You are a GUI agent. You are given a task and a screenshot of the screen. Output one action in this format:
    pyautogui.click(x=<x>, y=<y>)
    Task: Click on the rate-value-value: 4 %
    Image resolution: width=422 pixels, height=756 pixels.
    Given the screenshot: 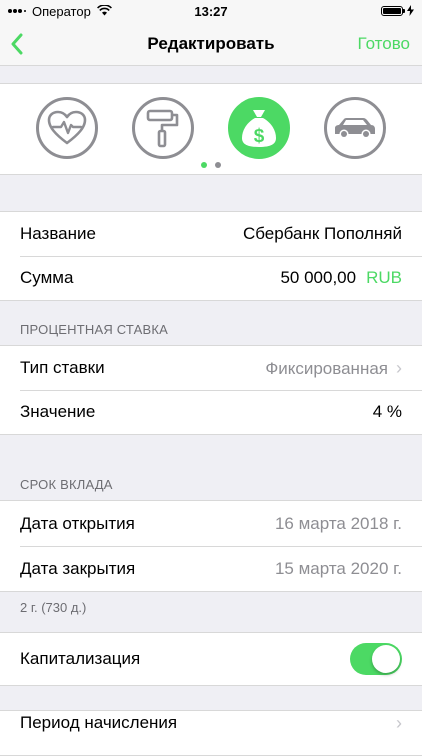 What is the action you would take?
    pyautogui.click(x=387, y=412)
    